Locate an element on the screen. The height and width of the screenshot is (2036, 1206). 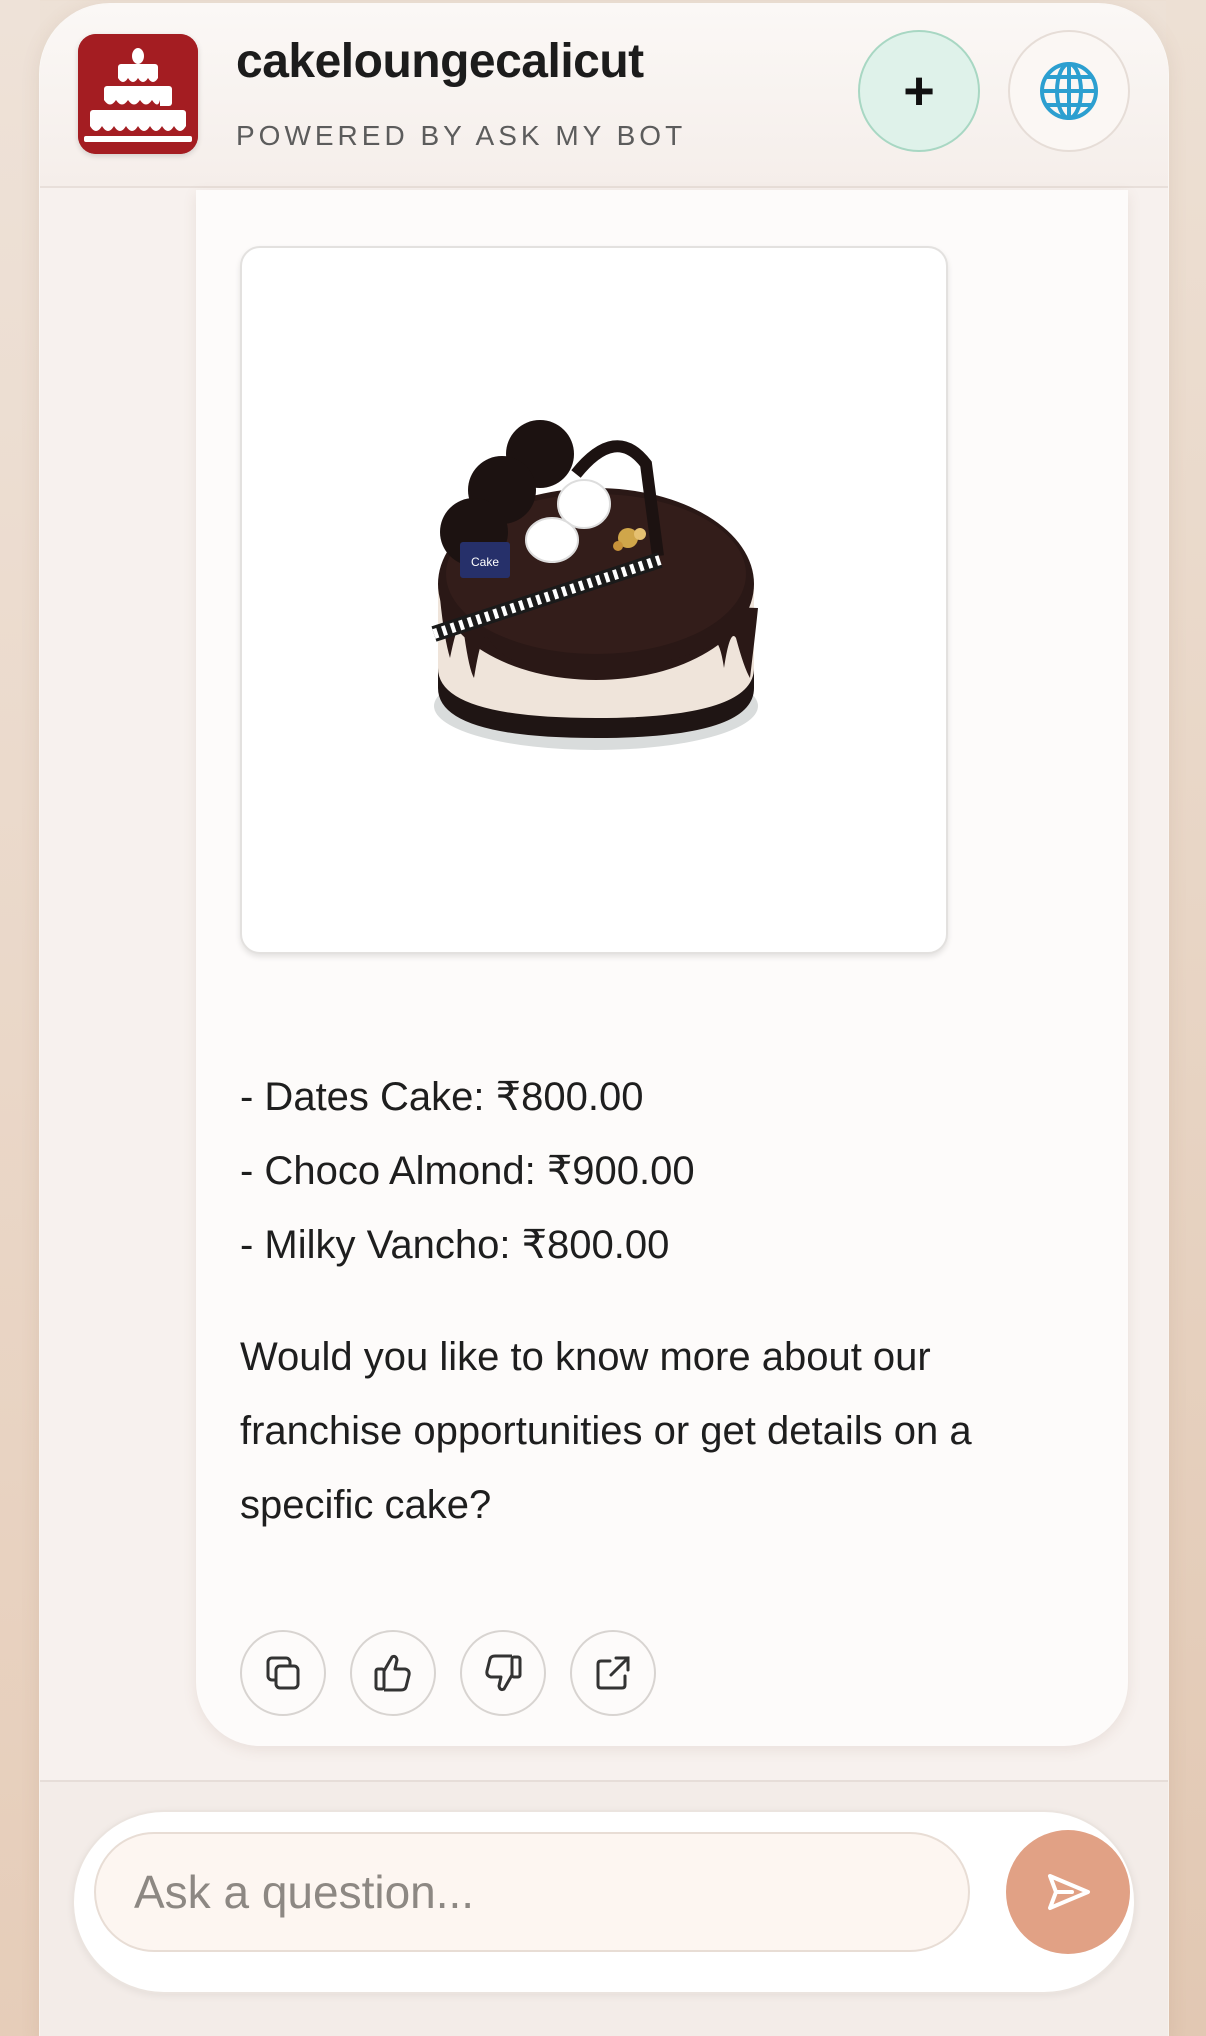
new-chat-button: + is located at coordinates (919, 91).